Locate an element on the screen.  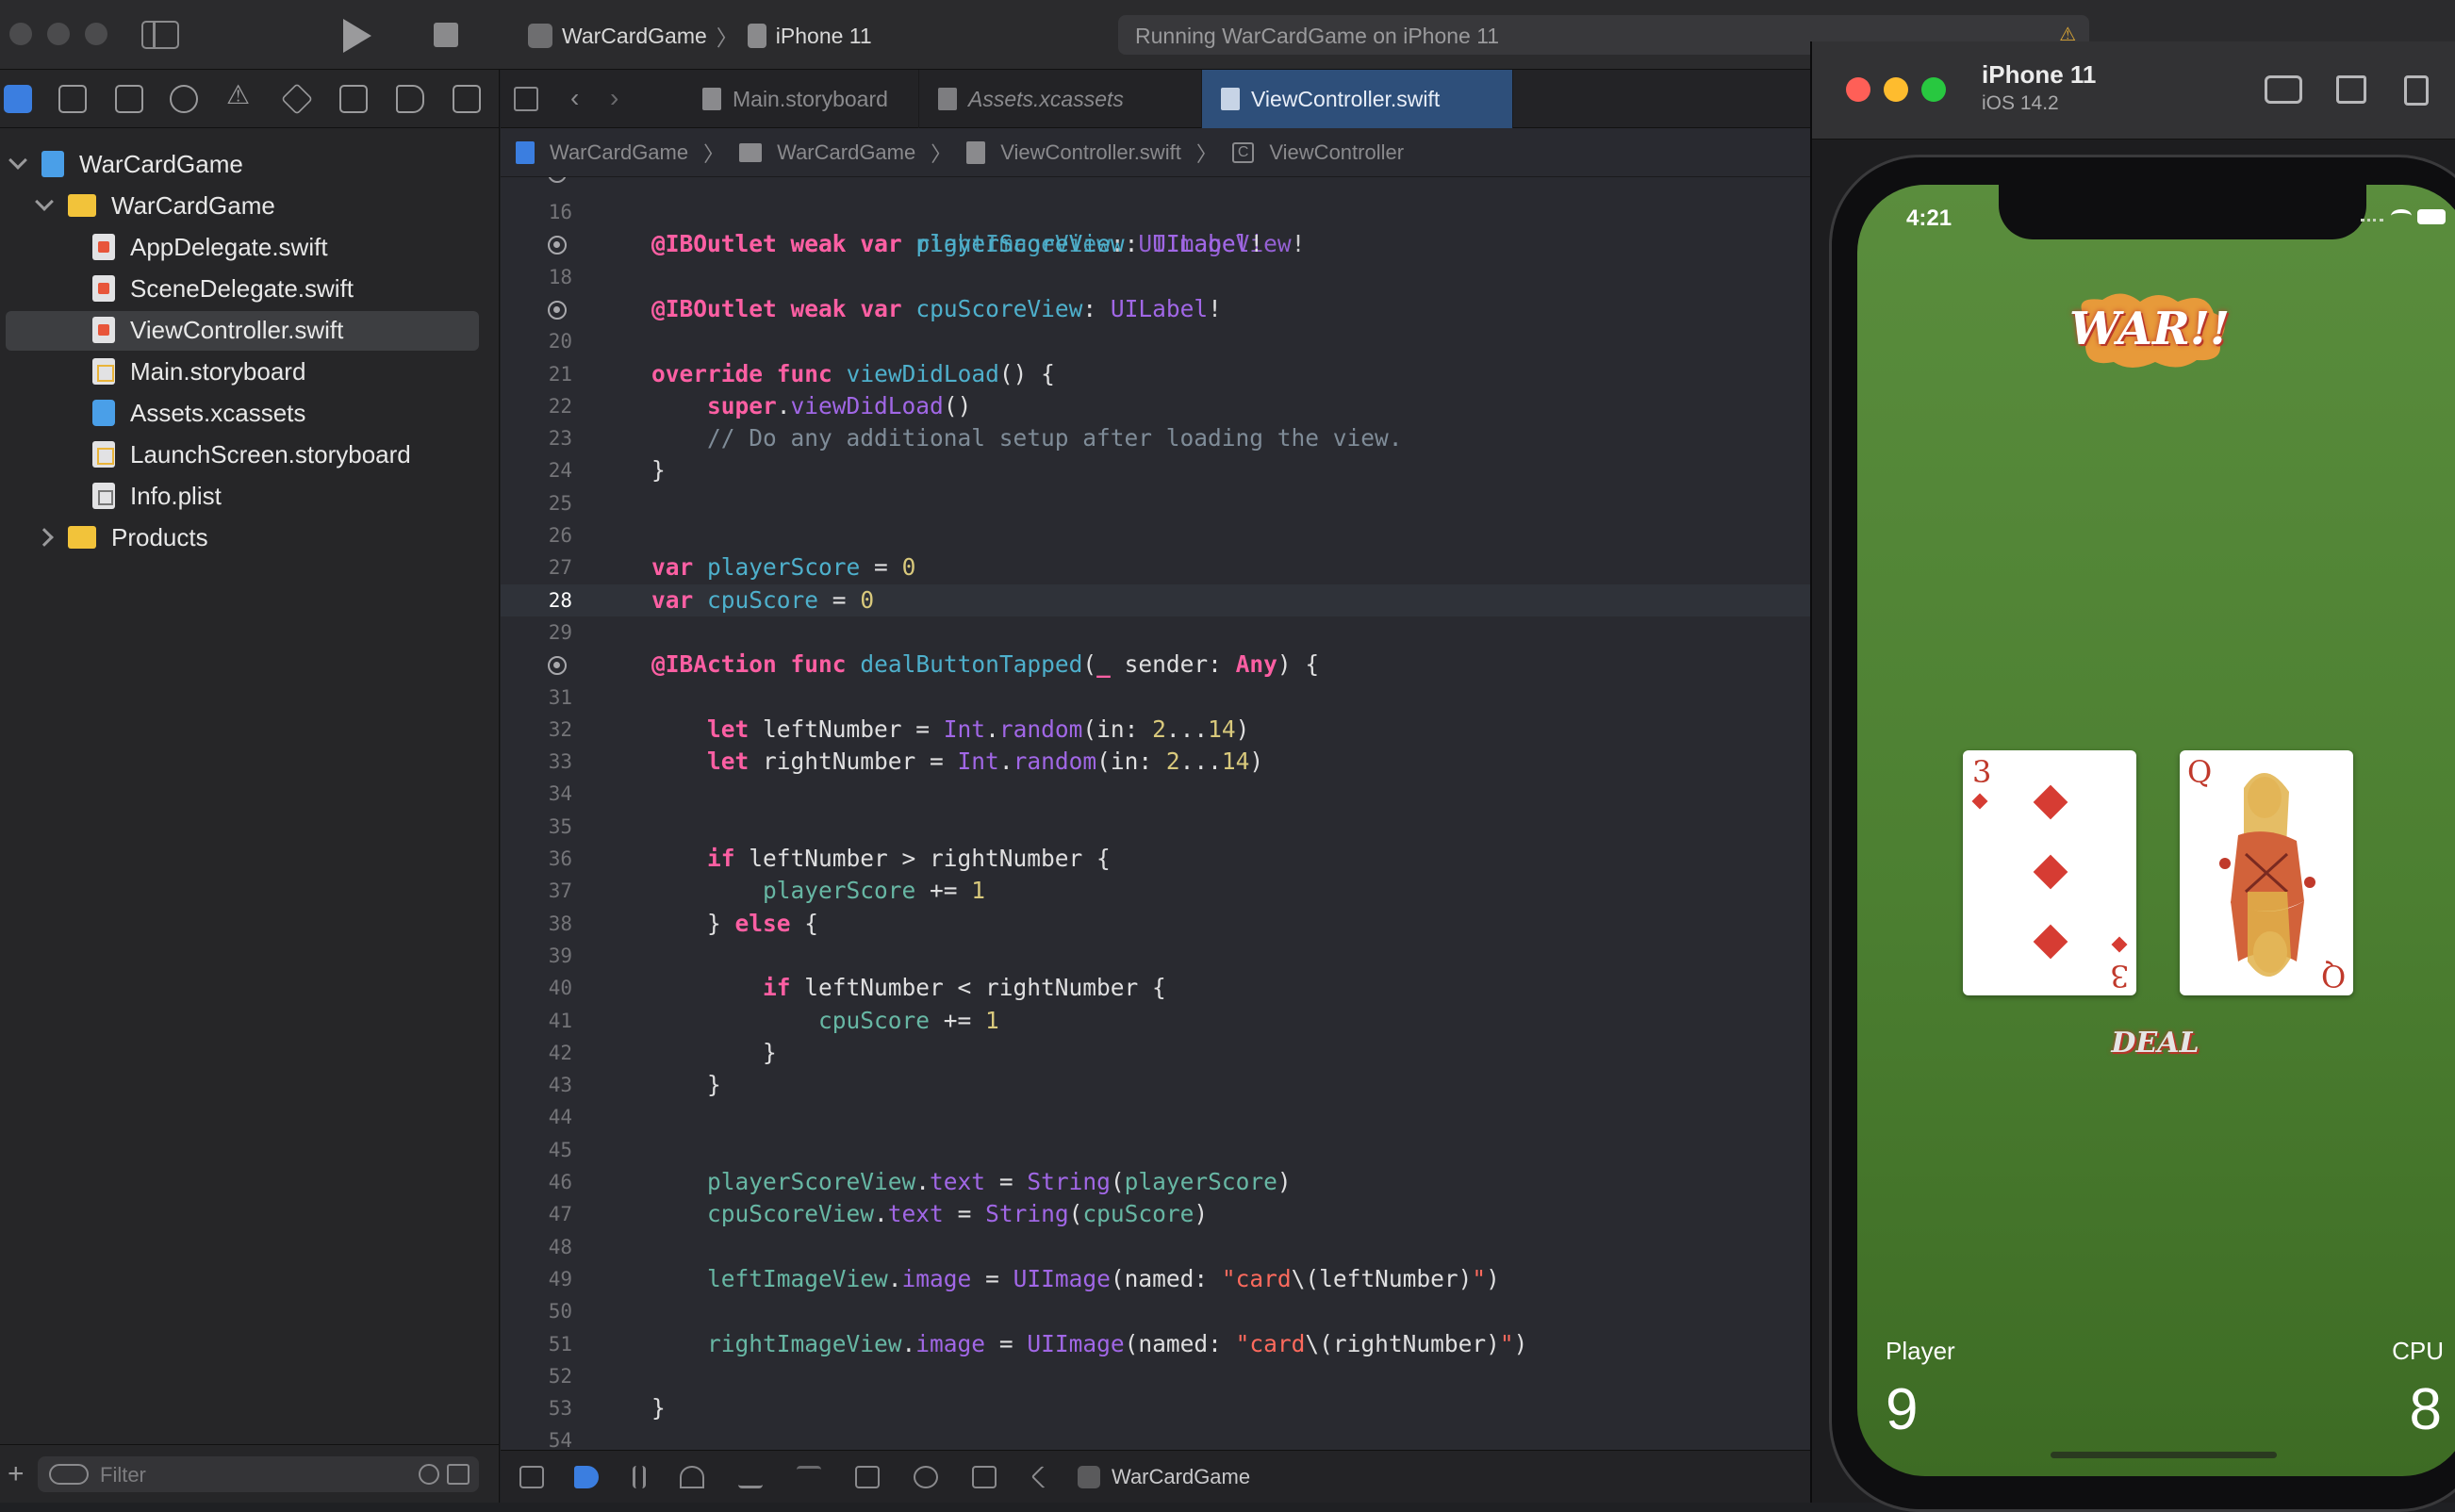
line-number: 27 is located at coordinates (536, 567).